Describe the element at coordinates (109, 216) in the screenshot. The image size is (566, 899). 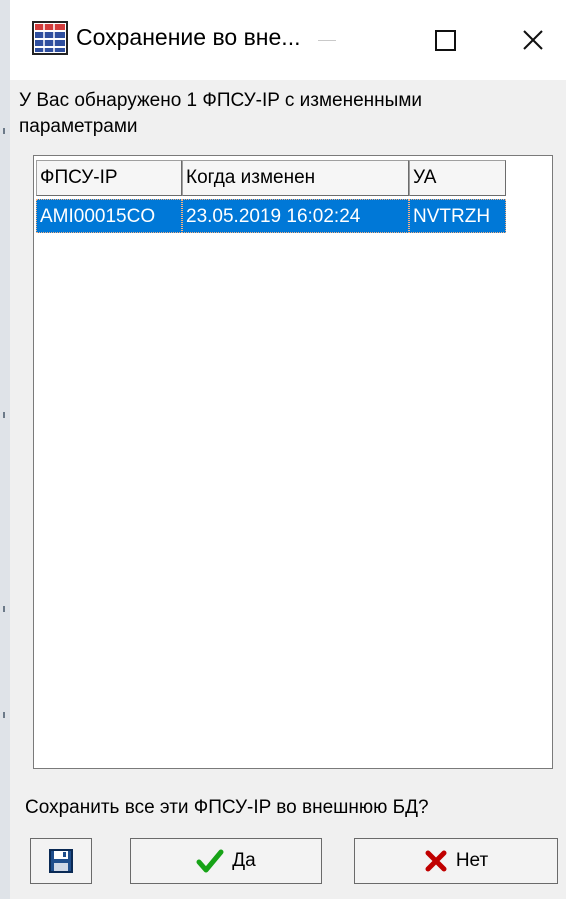
I see `cell-device: AMI00015CO` at that location.